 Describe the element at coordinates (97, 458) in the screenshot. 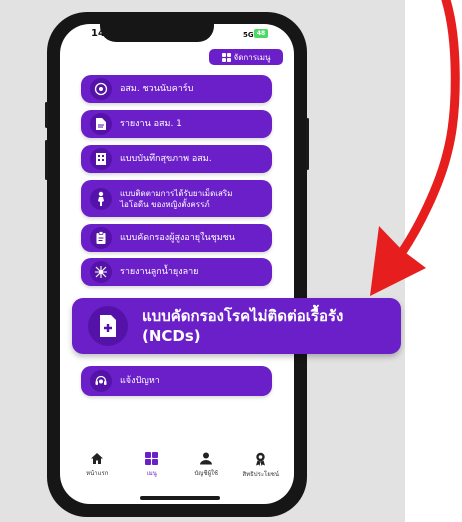

I see `home-icon` at that location.